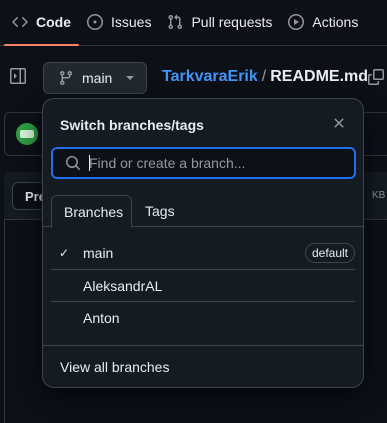  What do you see at coordinates (89, 163) in the screenshot?
I see `text-cursor` at bounding box center [89, 163].